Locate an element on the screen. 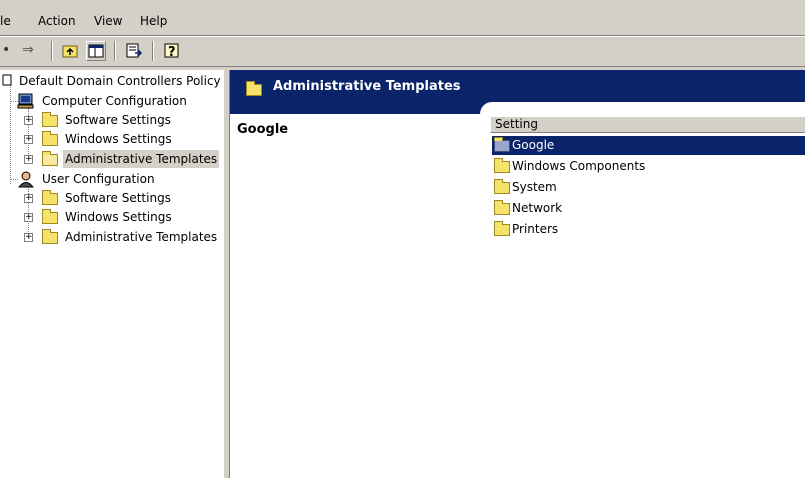 The image size is (805, 478). menu-view: View is located at coordinates (108, 21).